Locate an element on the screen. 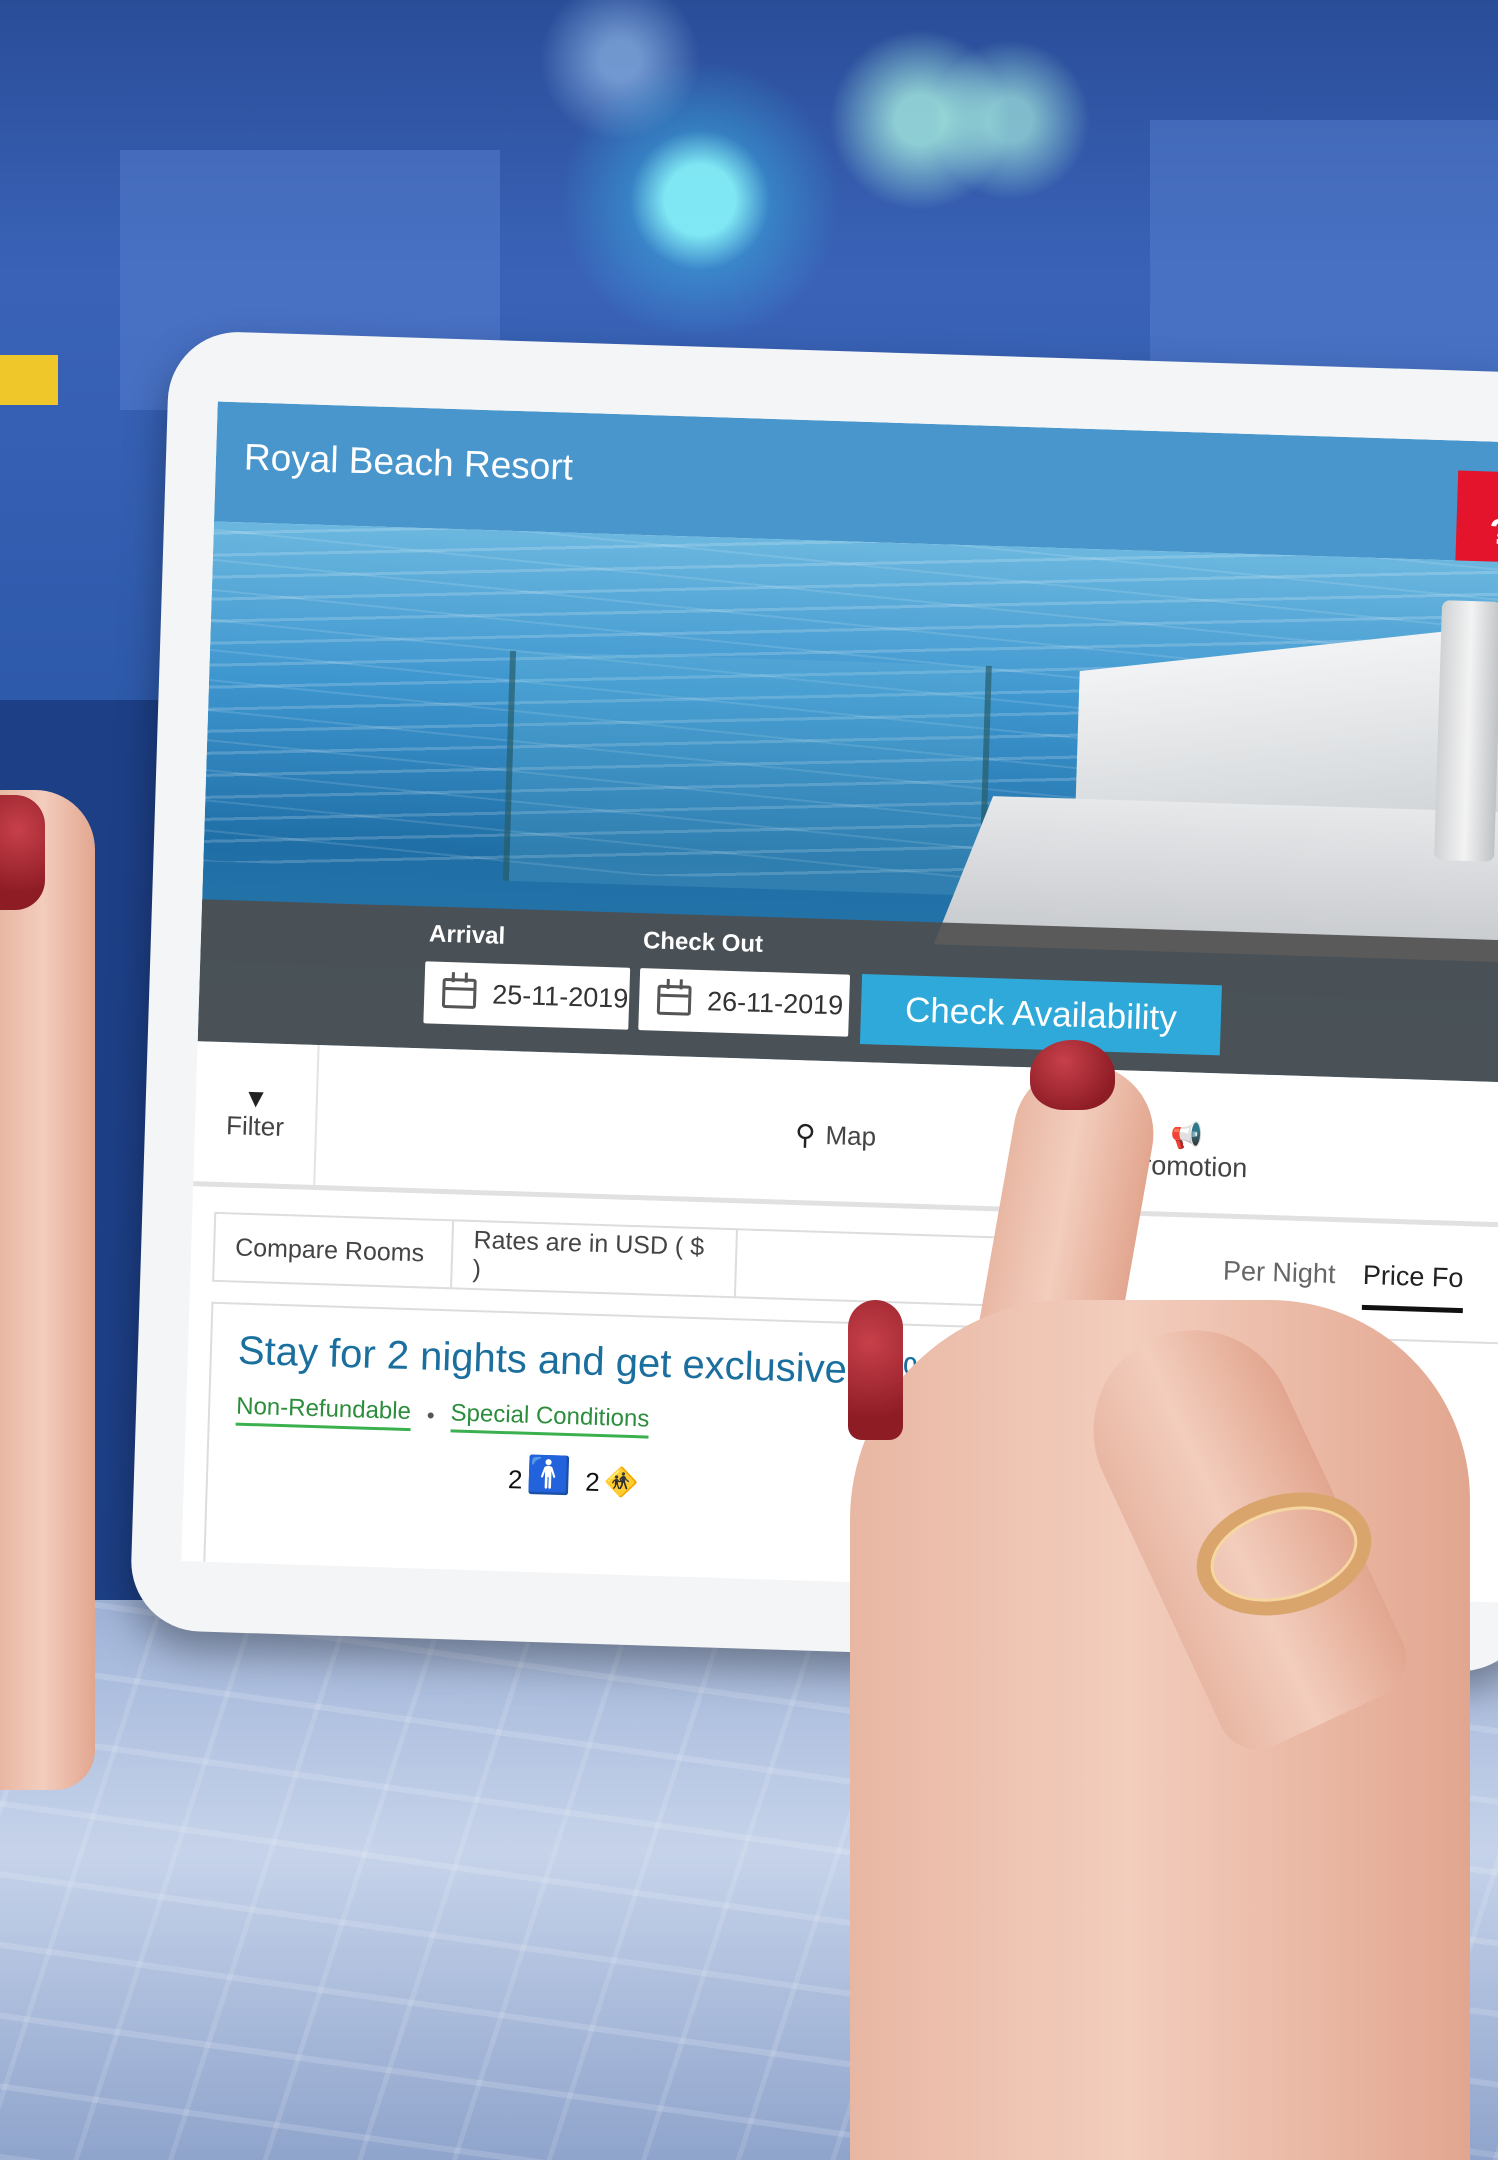  compare-rooms-button: Compare Rooms is located at coordinates (333, 1250).